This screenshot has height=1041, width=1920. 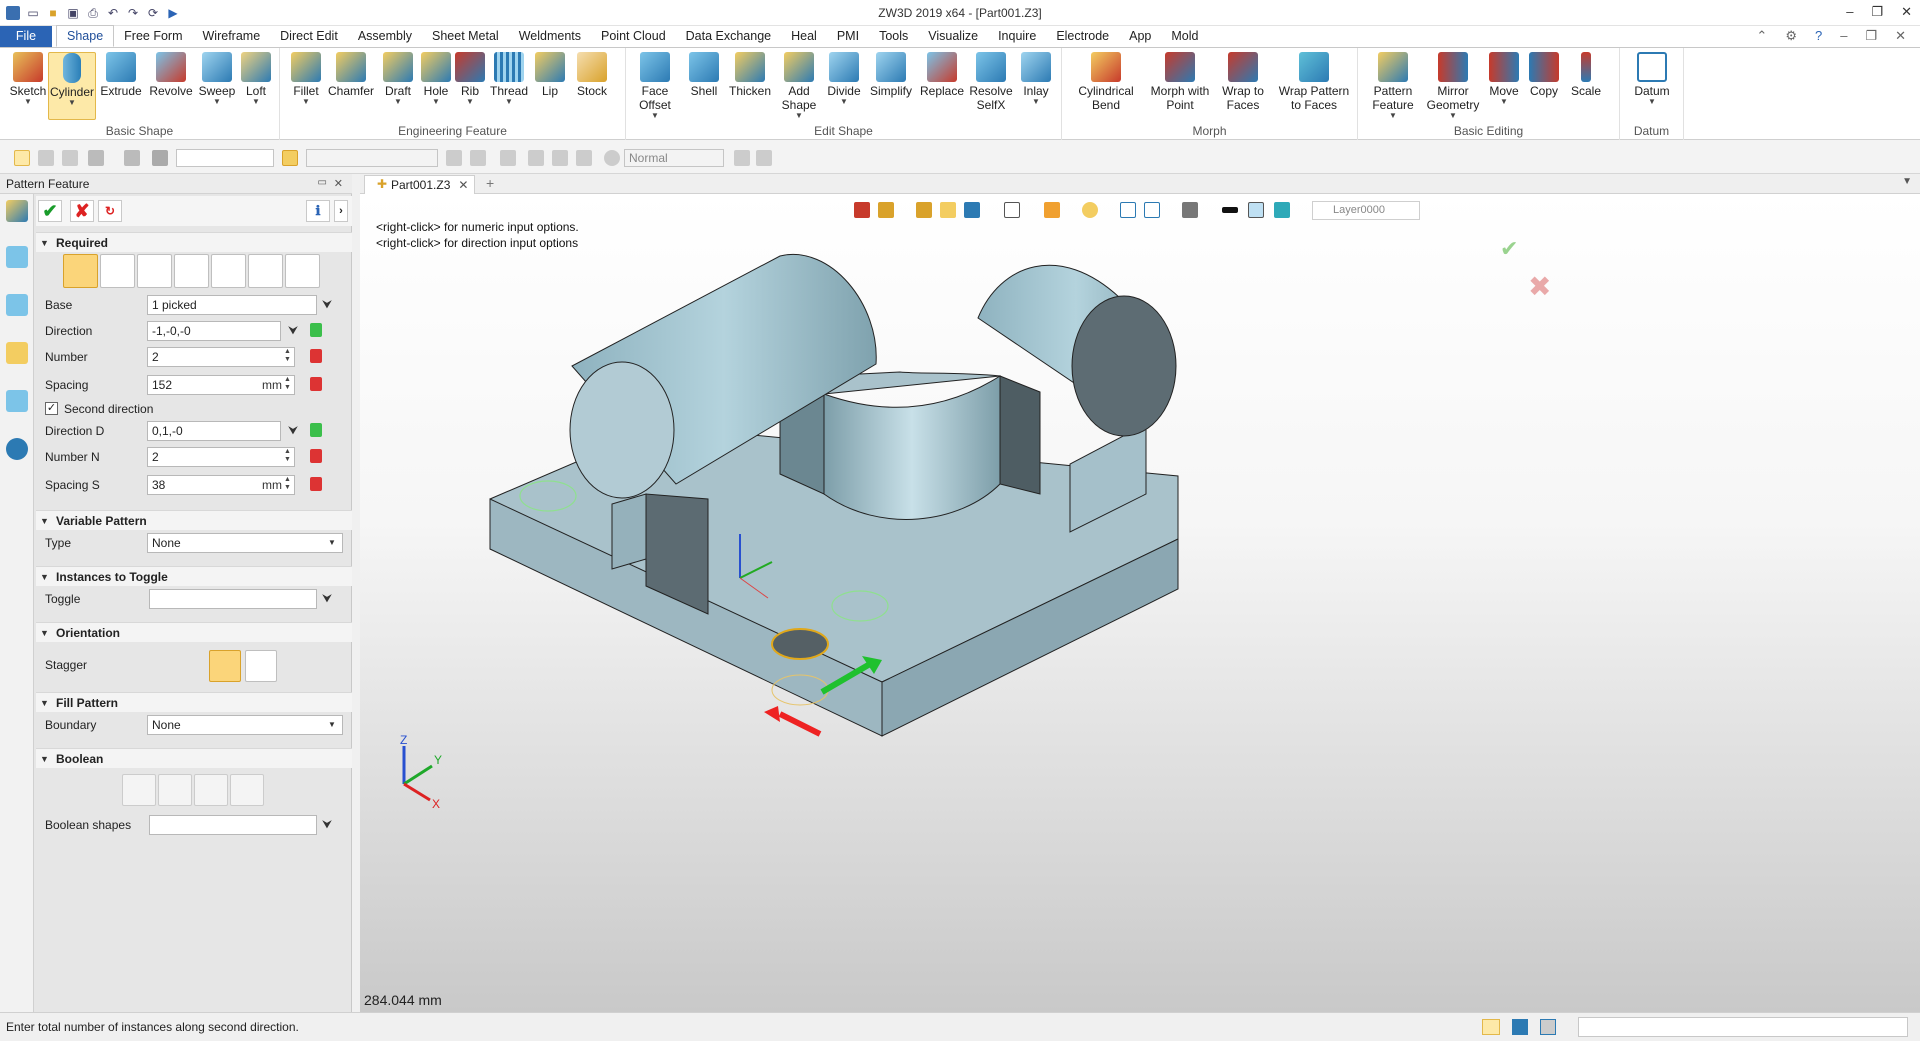 I want to click on add-shape-button: Add Shape ▼, so click(x=799, y=86).